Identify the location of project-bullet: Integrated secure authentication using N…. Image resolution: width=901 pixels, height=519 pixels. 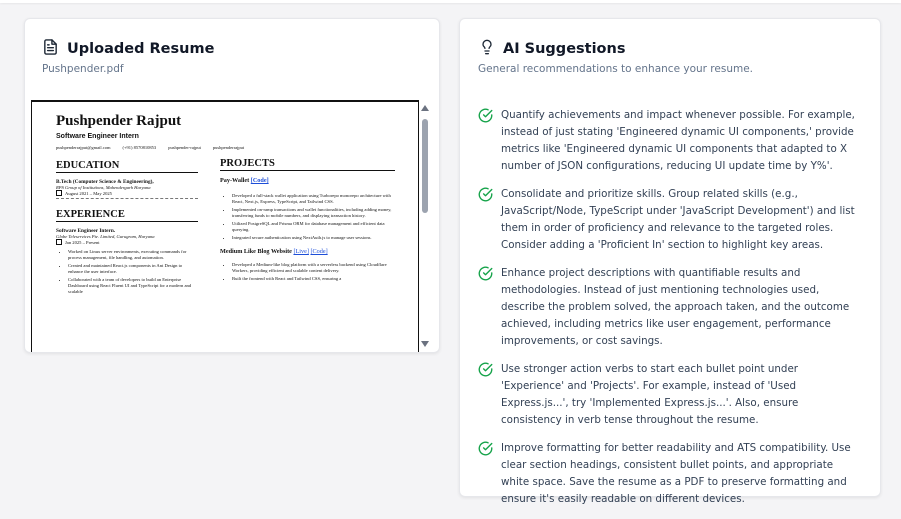
(313, 238).